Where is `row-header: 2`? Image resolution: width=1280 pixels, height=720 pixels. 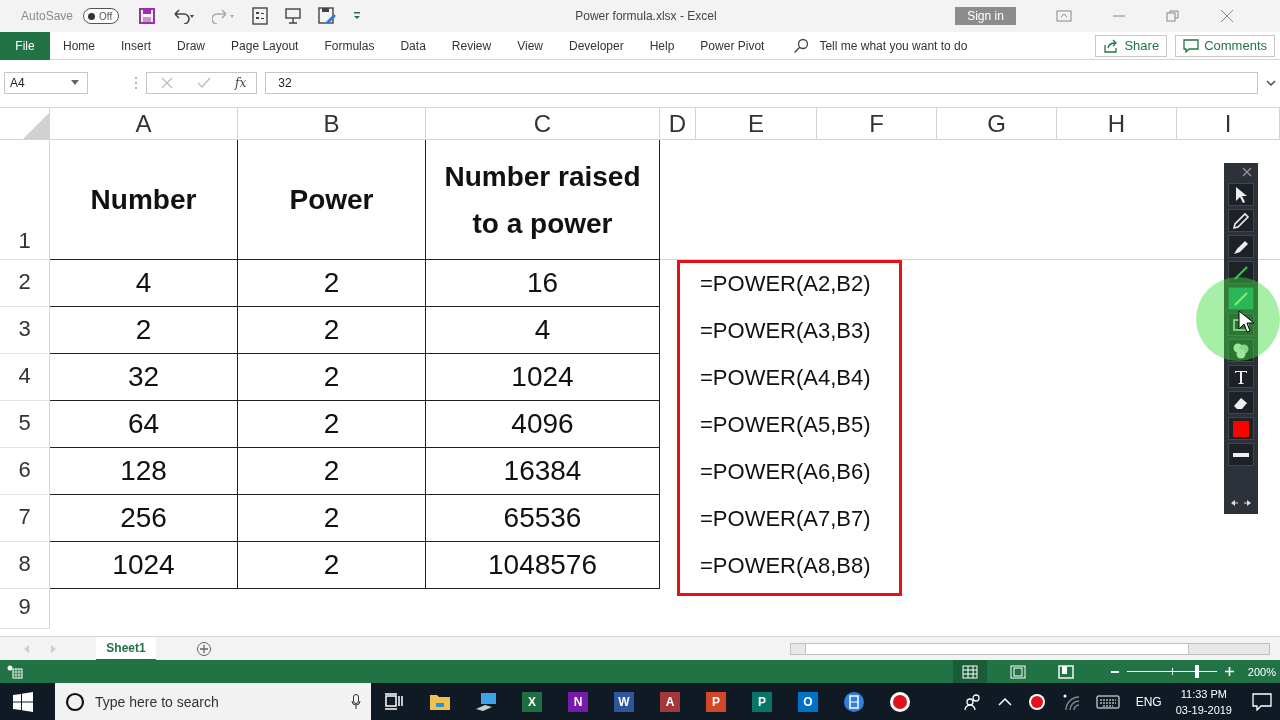 row-header: 2 is located at coordinates (25, 283).